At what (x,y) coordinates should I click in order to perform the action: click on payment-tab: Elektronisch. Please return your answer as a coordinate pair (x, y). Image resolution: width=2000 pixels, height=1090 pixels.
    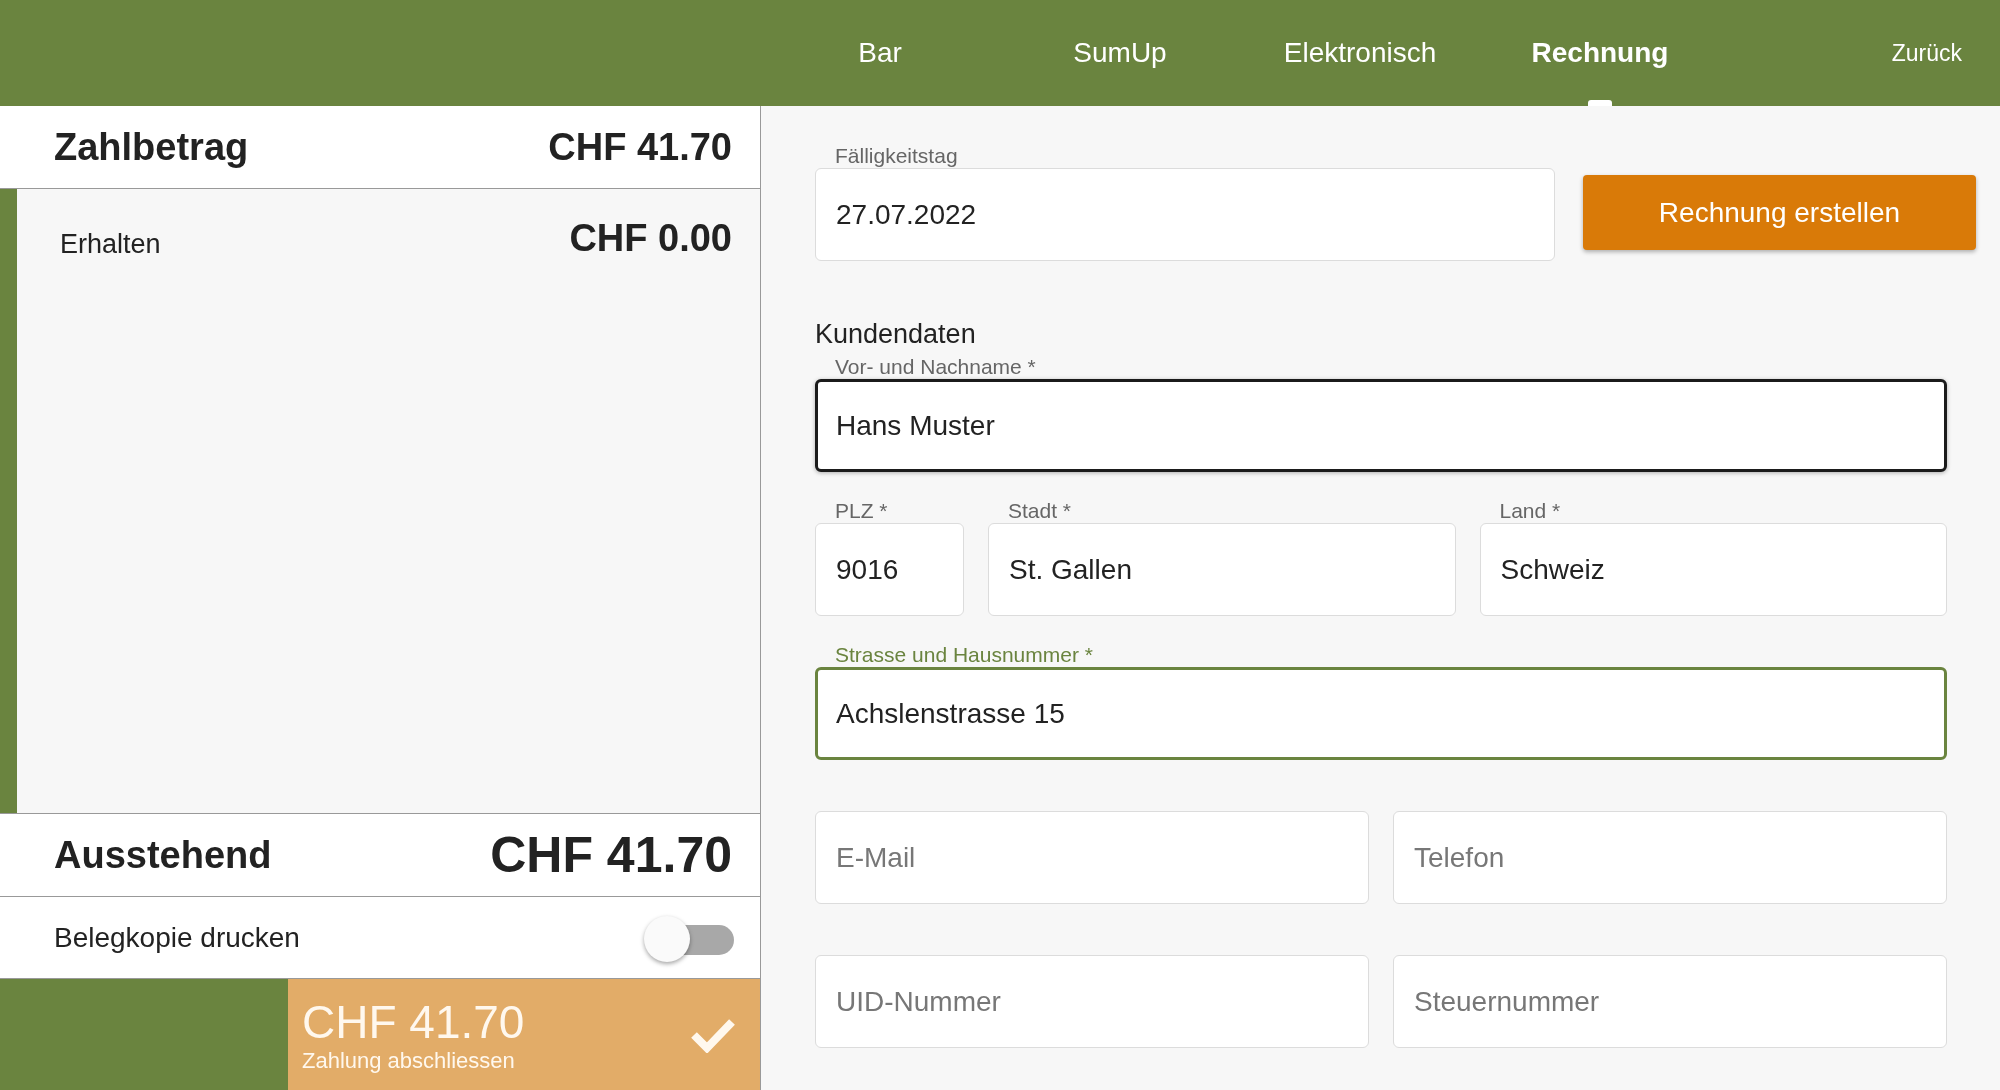
    Looking at the image, I should click on (1360, 53).